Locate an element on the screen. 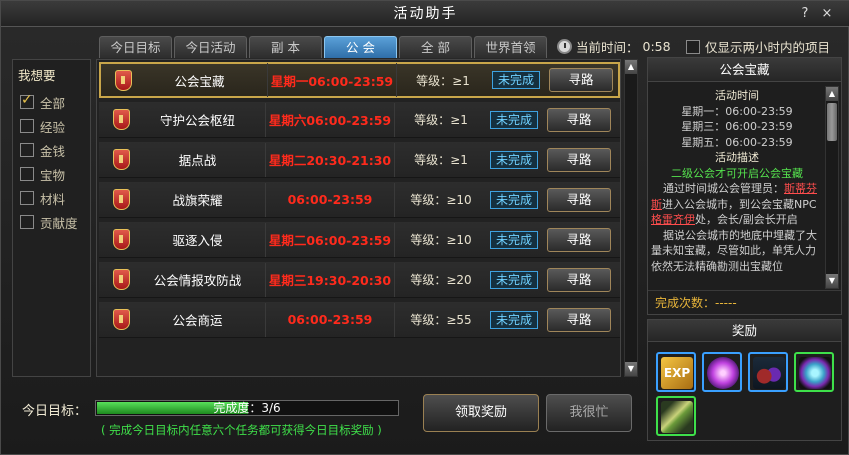 Image resolution: width=849 pixels, height=455 pixels. activity-time: 星期六06:00-23:59 is located at coordinates (330, 120).